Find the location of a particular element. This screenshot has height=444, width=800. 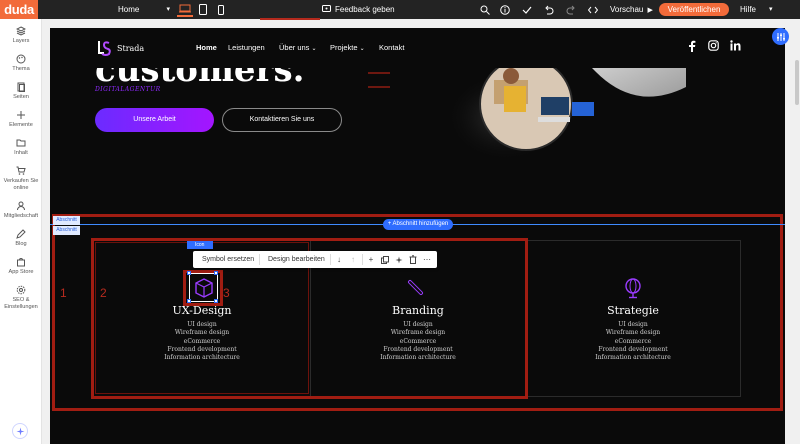

folder-icon is located at coordinates (21, 143).